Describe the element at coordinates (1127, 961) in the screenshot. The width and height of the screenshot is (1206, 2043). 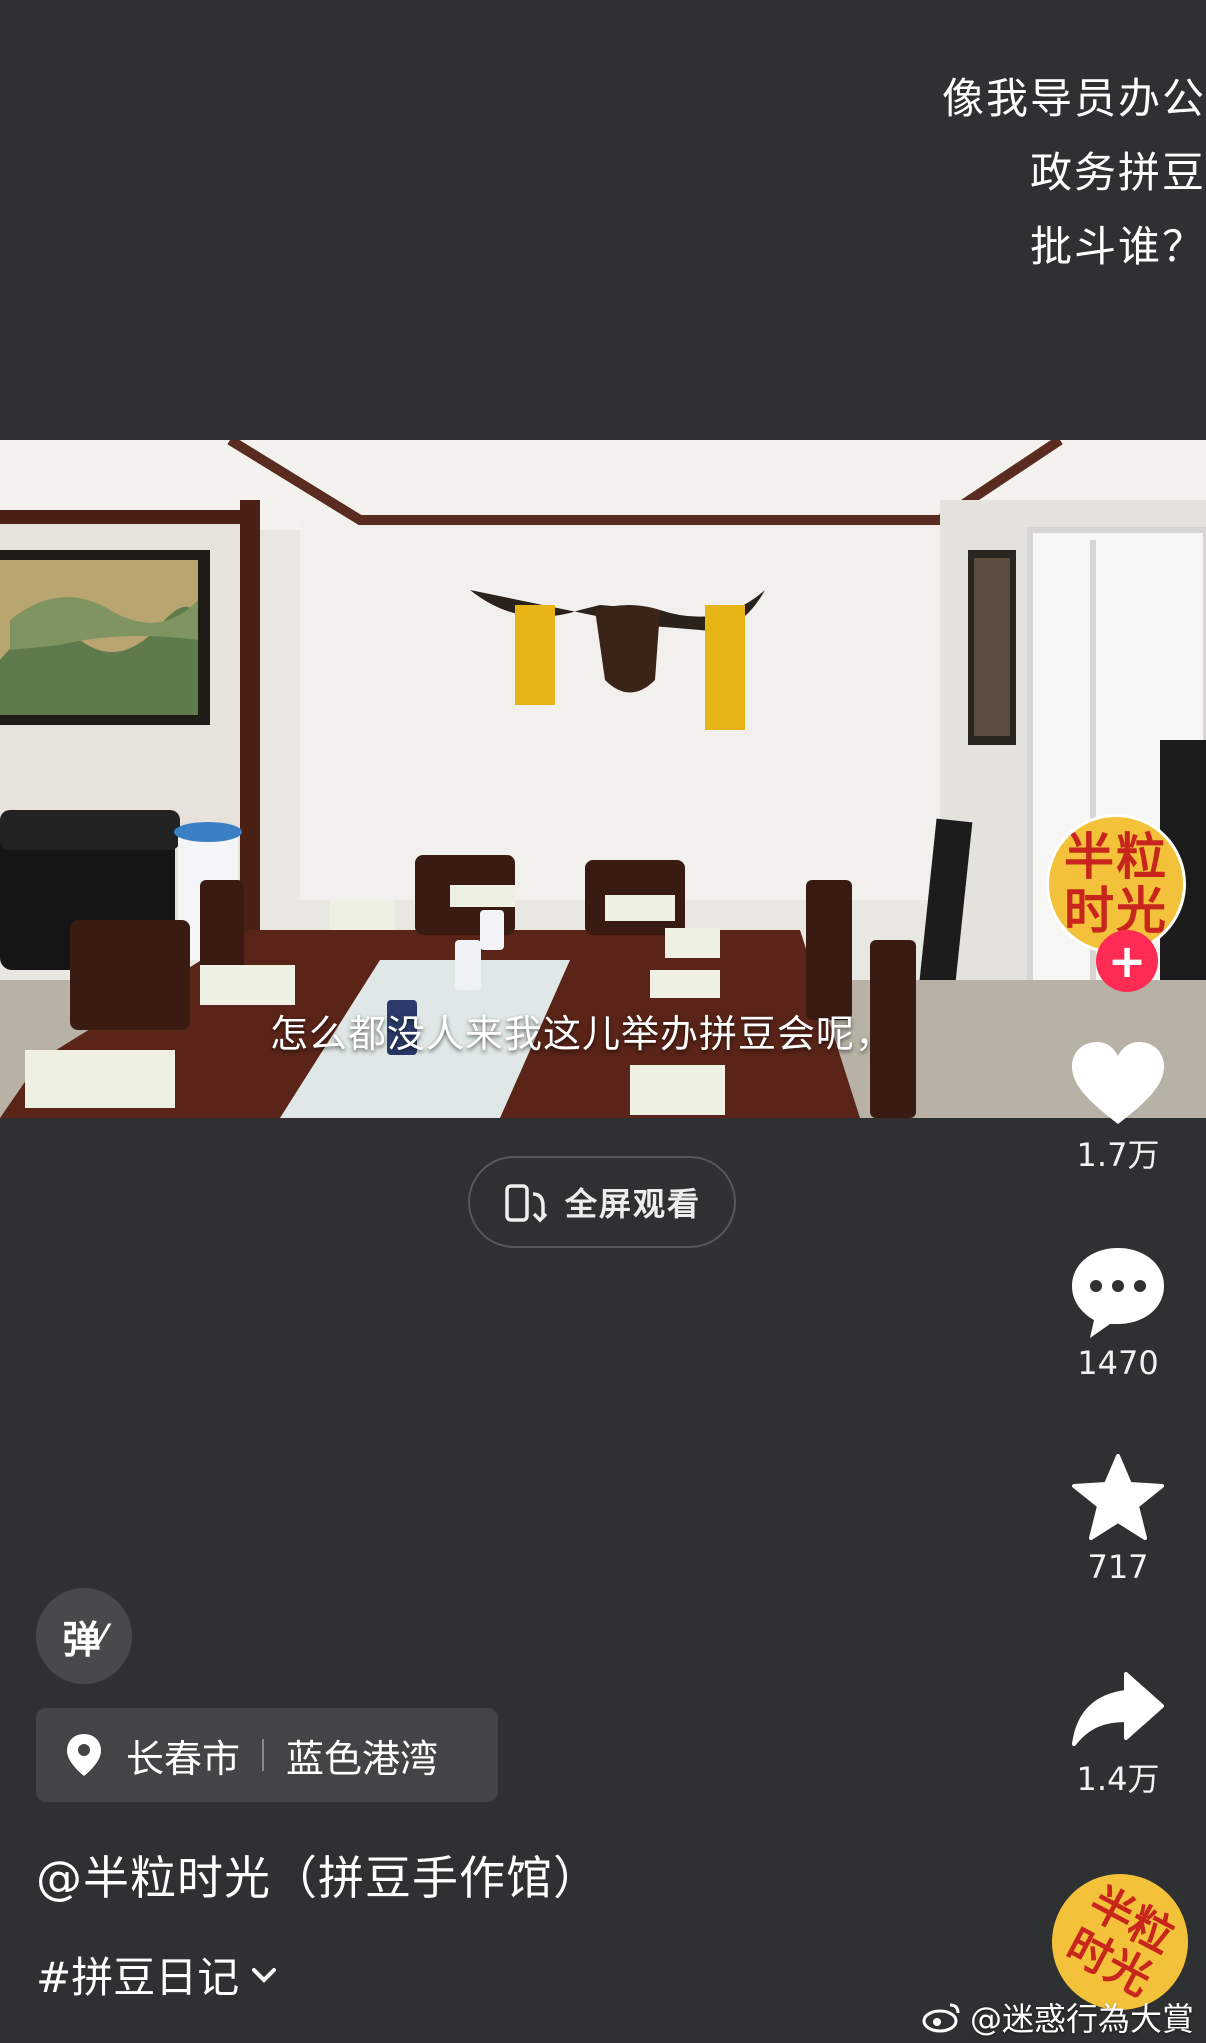
I see `follow-button: +` at that location.